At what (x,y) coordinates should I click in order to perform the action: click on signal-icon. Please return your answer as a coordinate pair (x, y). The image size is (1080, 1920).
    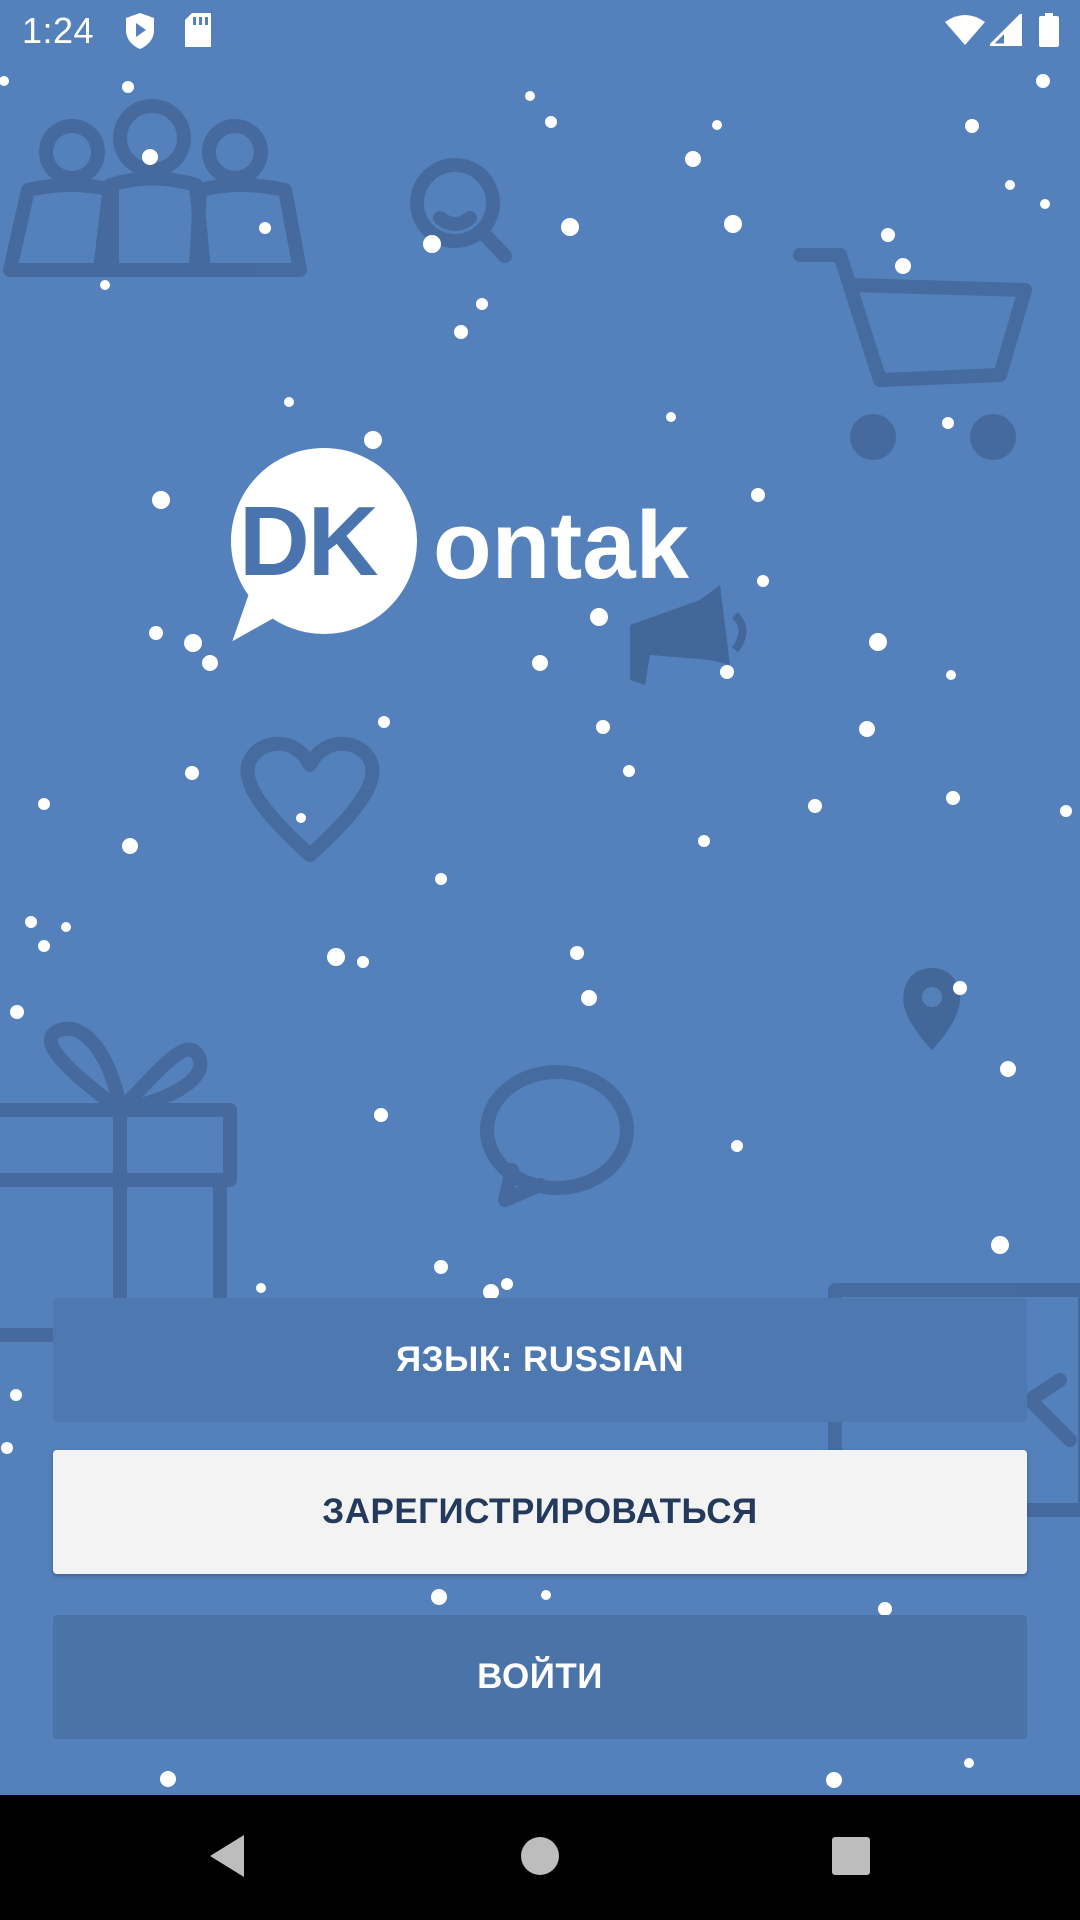
    Looking at the image, I should click on (1006, 30).